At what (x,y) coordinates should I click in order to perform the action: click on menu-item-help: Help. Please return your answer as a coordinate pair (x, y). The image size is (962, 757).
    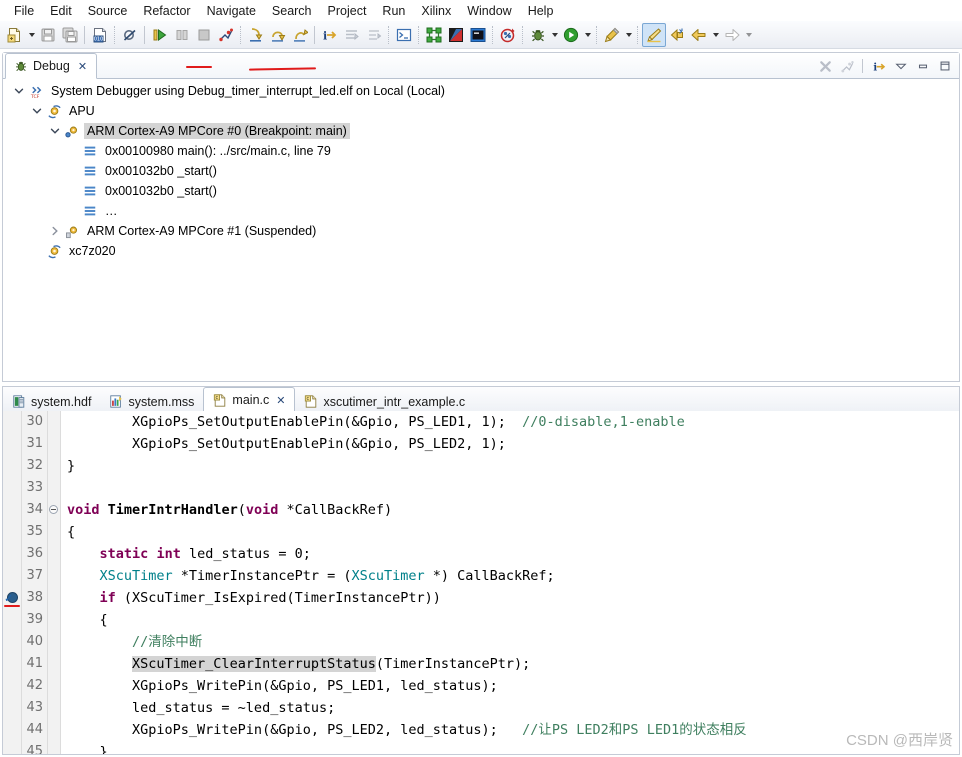
    Looking at the image, I should click on (541, 11).